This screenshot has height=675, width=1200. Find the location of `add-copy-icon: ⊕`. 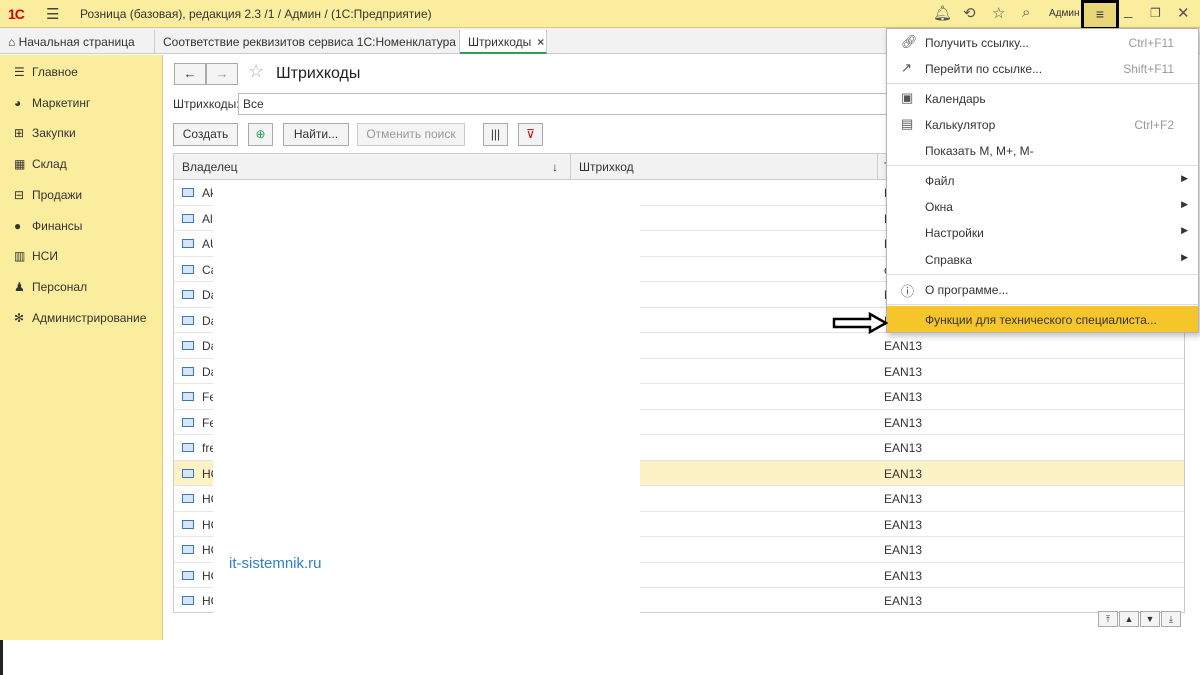

add-copy-icon: ⊕ is located at coordinates (260, 134).